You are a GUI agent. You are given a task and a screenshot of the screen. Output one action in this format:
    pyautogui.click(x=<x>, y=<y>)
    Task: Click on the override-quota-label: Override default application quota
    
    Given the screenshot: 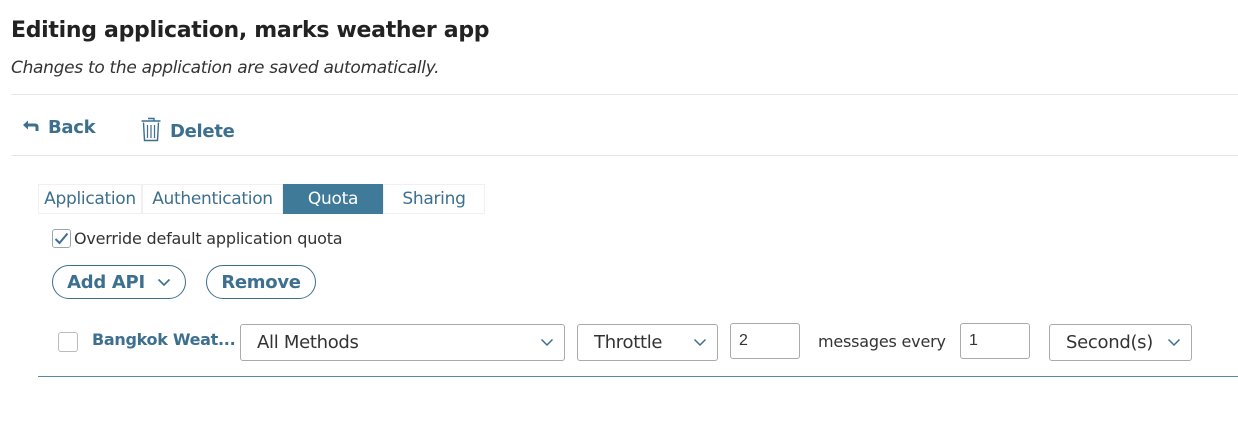 What is the action you would take?
    pyautogui.click(x=208, y=238)
    